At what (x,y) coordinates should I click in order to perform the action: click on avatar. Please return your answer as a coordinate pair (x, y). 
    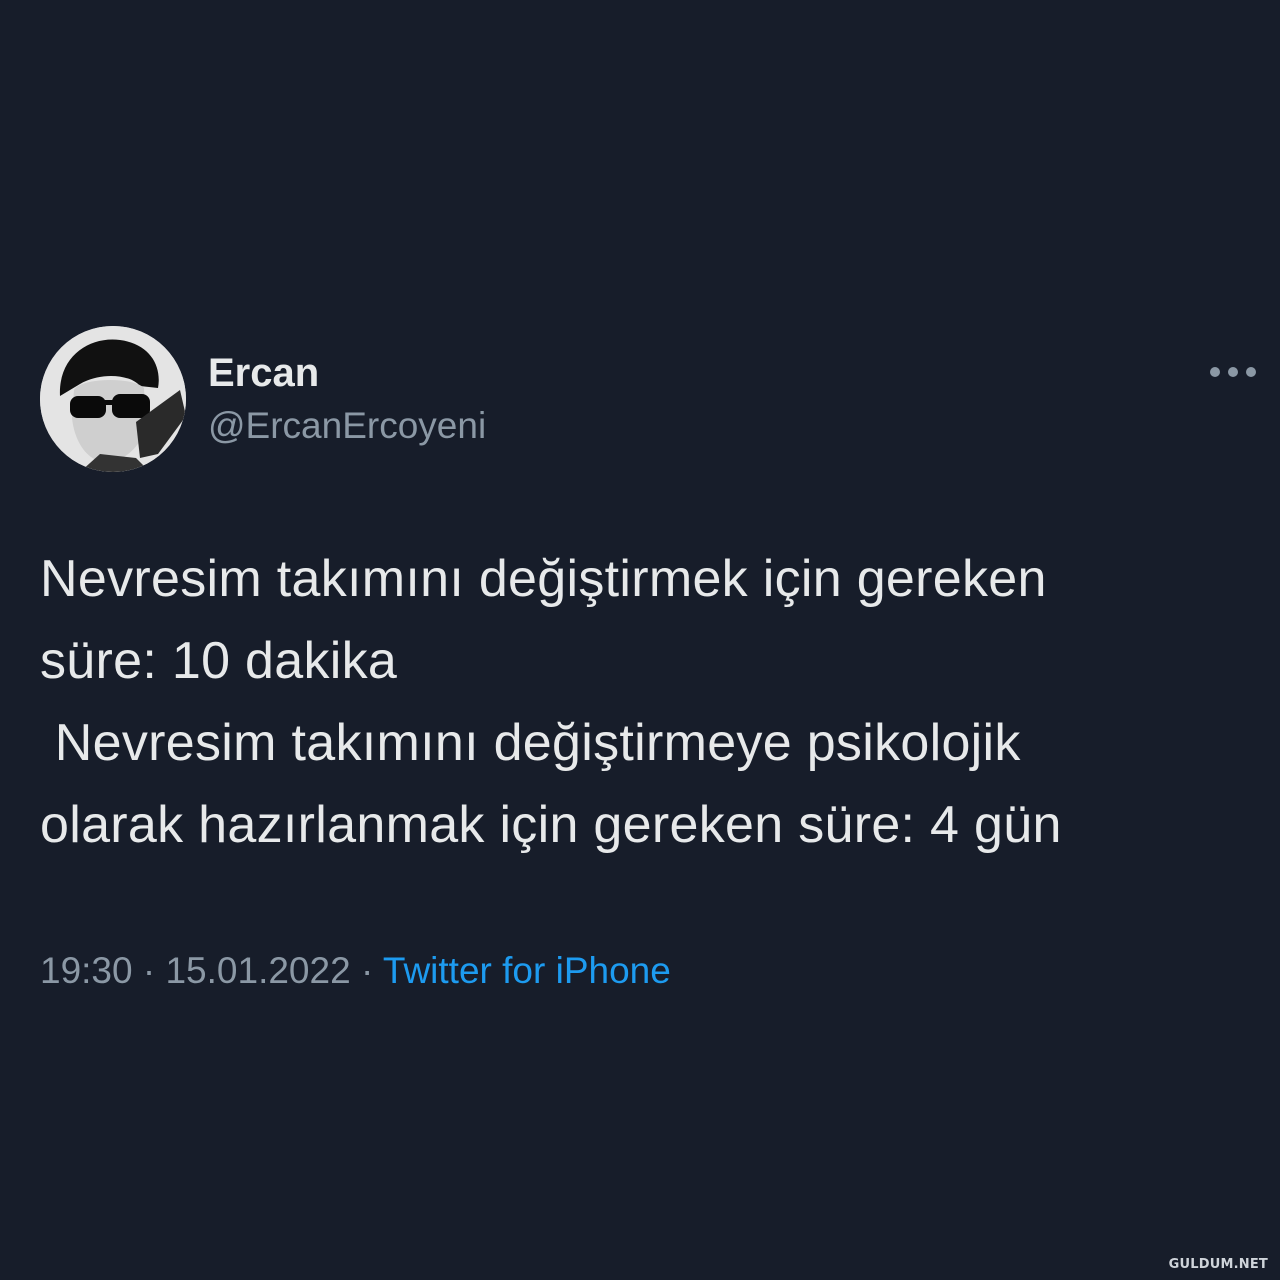
    Looking at the image, I should click on (113, 399).